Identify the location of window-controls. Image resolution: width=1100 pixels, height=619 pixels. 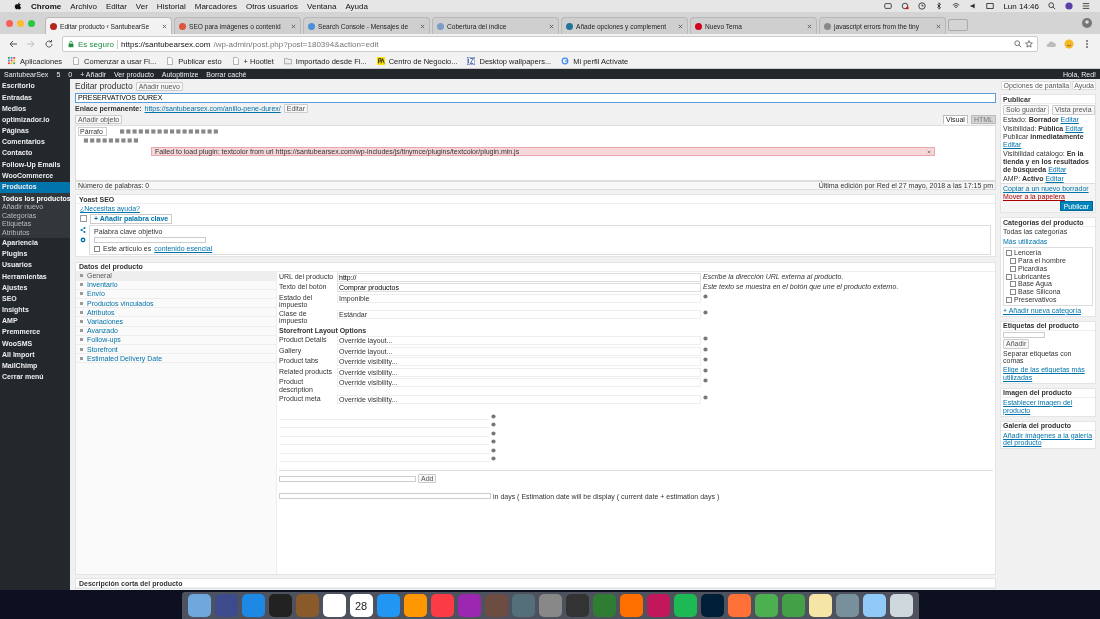
(20, 23).